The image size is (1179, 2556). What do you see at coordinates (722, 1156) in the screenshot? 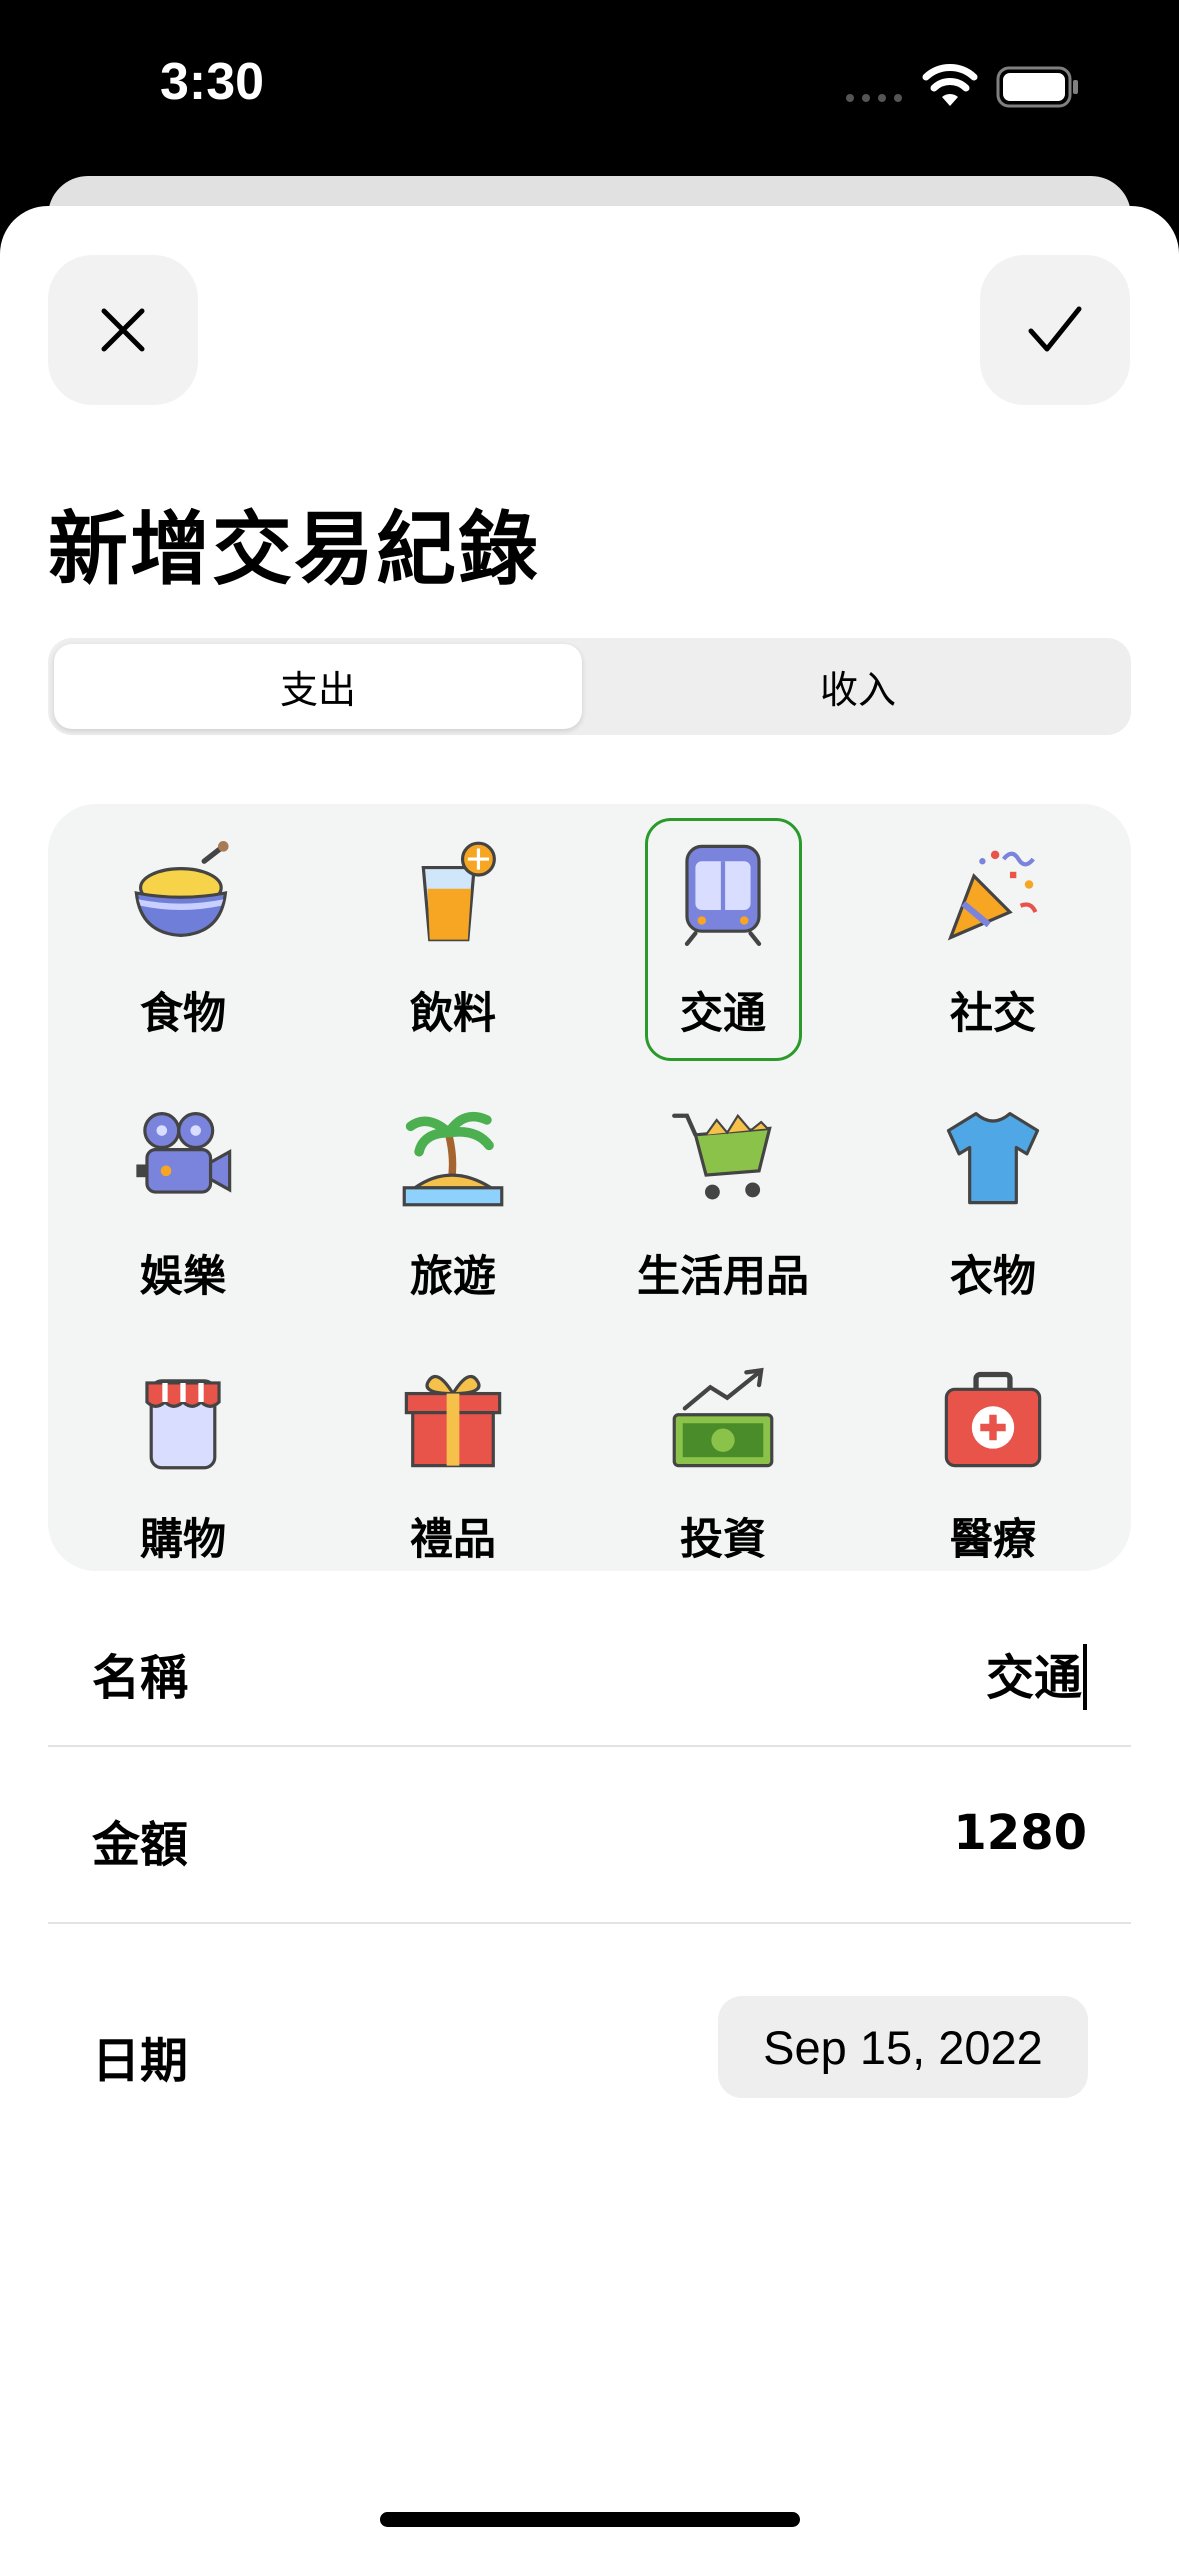
I see `shopping-cart-icon` at bounding box center [722, 1156].